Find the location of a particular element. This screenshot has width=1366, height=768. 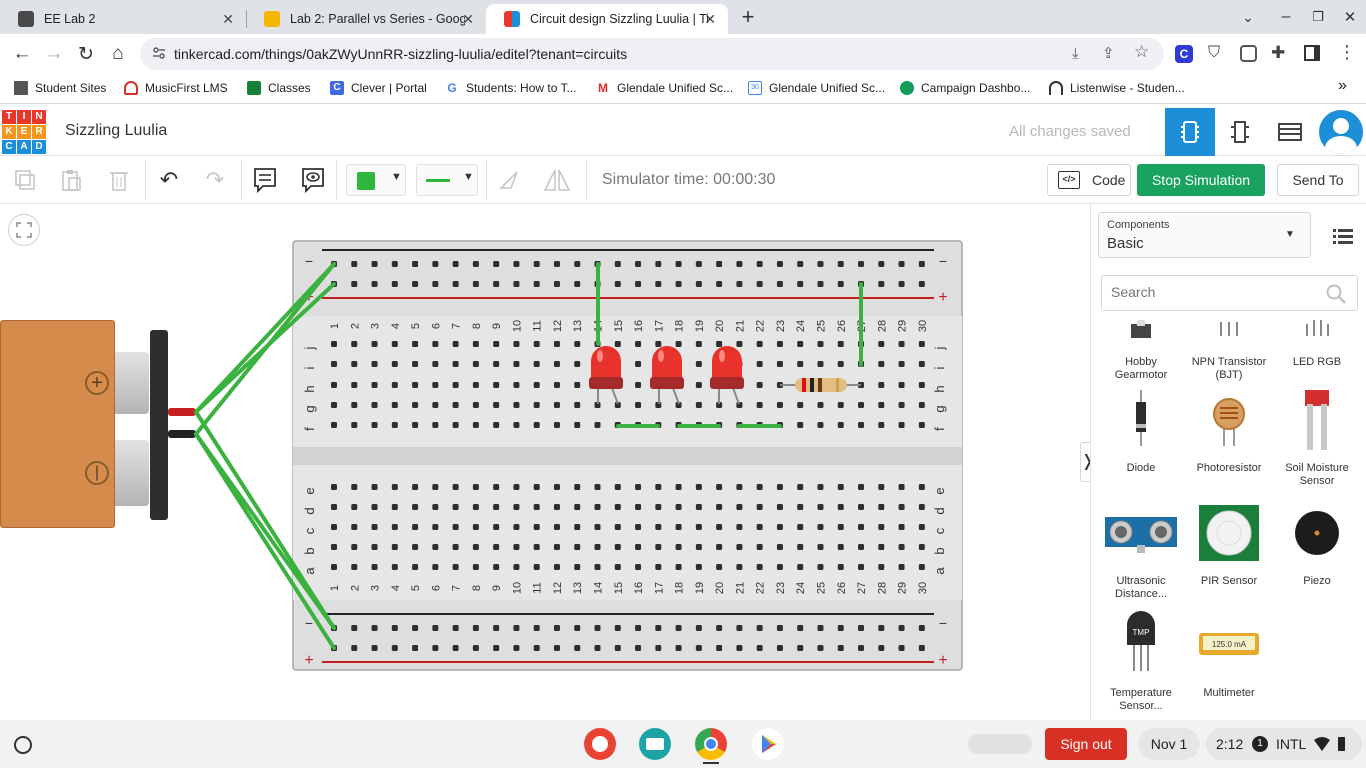

more-bookmarks-icon: » is located at coordinates (1342, 86).